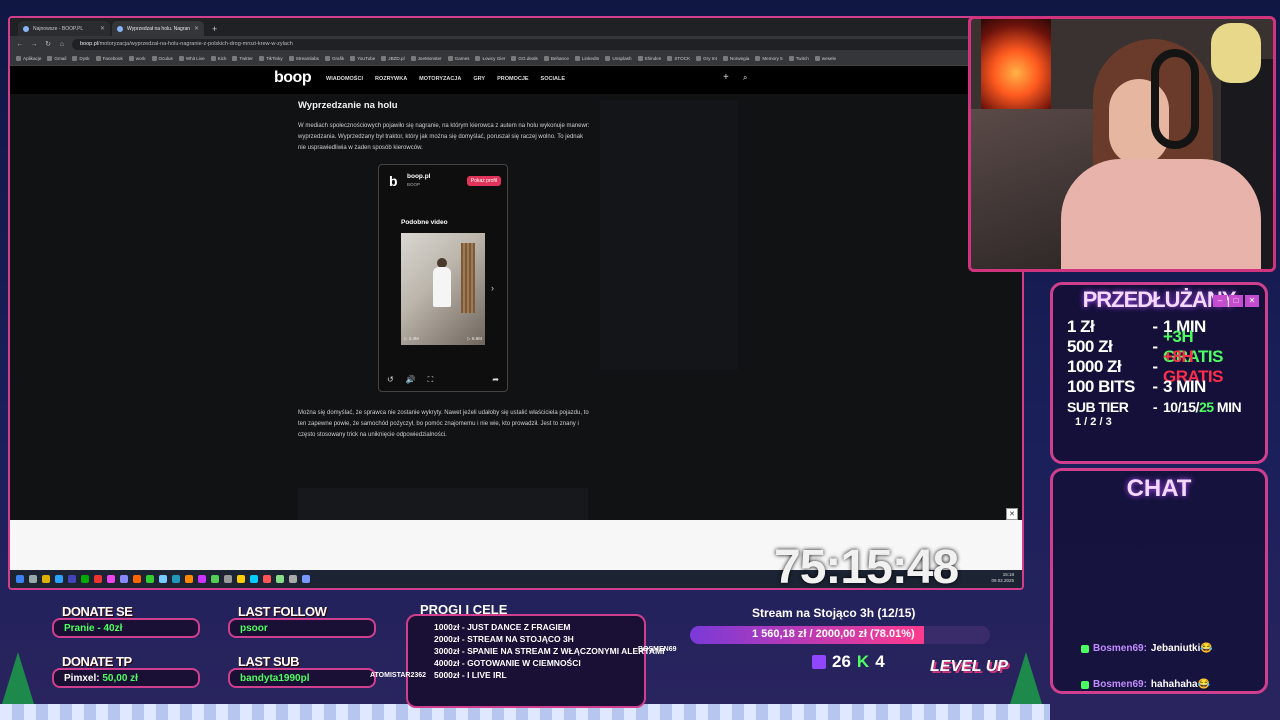 This screenshot has height=720, width=1280. What do you see at coordinates (62, 44) in the screenshot?
I see `home-icon: ⌂` at bounding box center [62, 44].